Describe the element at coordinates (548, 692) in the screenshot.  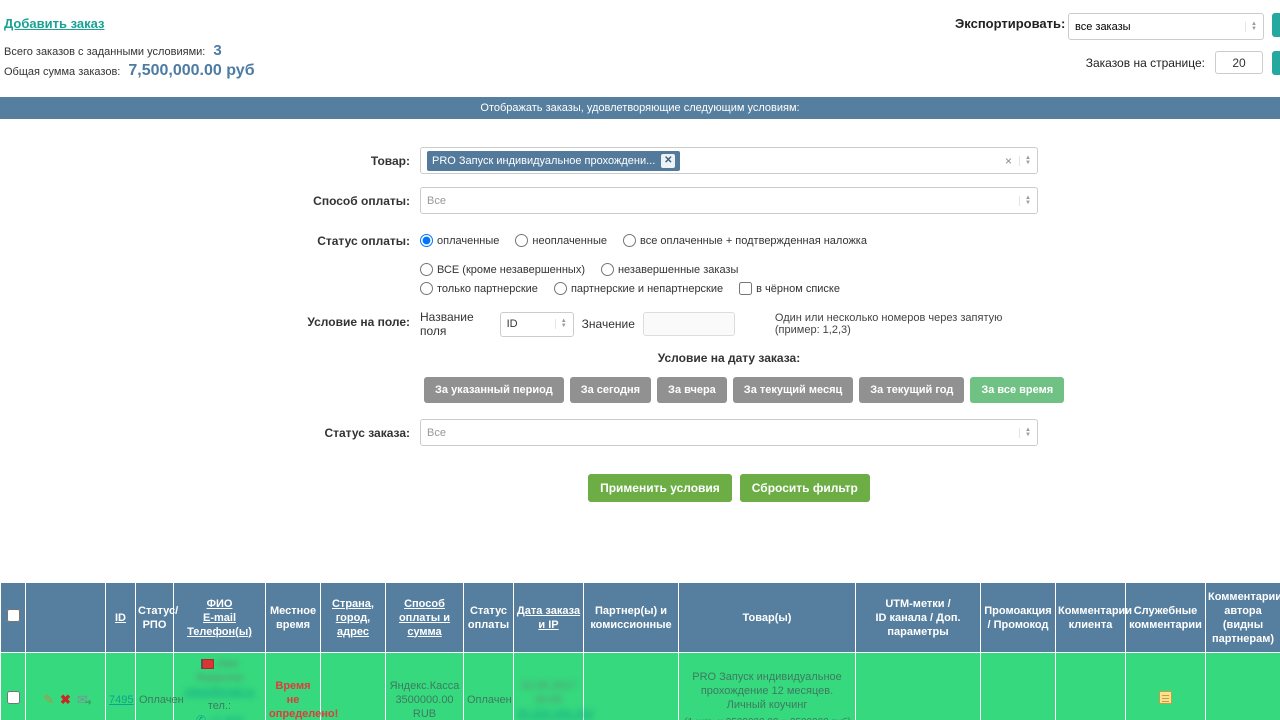
I see `order-date: 02.05.2017 20:05` at that location.